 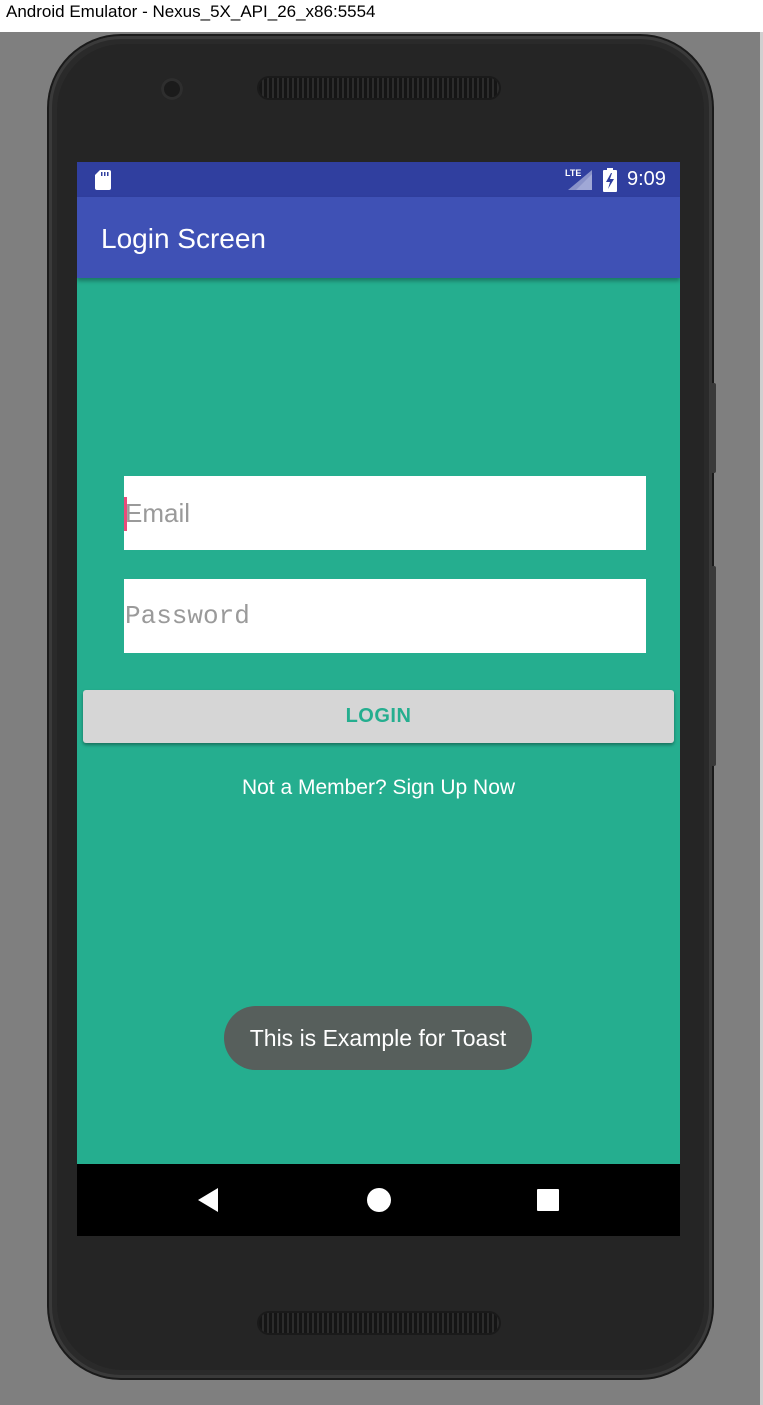 I want to click on navigation-bar, so click(x=378, y=1200).